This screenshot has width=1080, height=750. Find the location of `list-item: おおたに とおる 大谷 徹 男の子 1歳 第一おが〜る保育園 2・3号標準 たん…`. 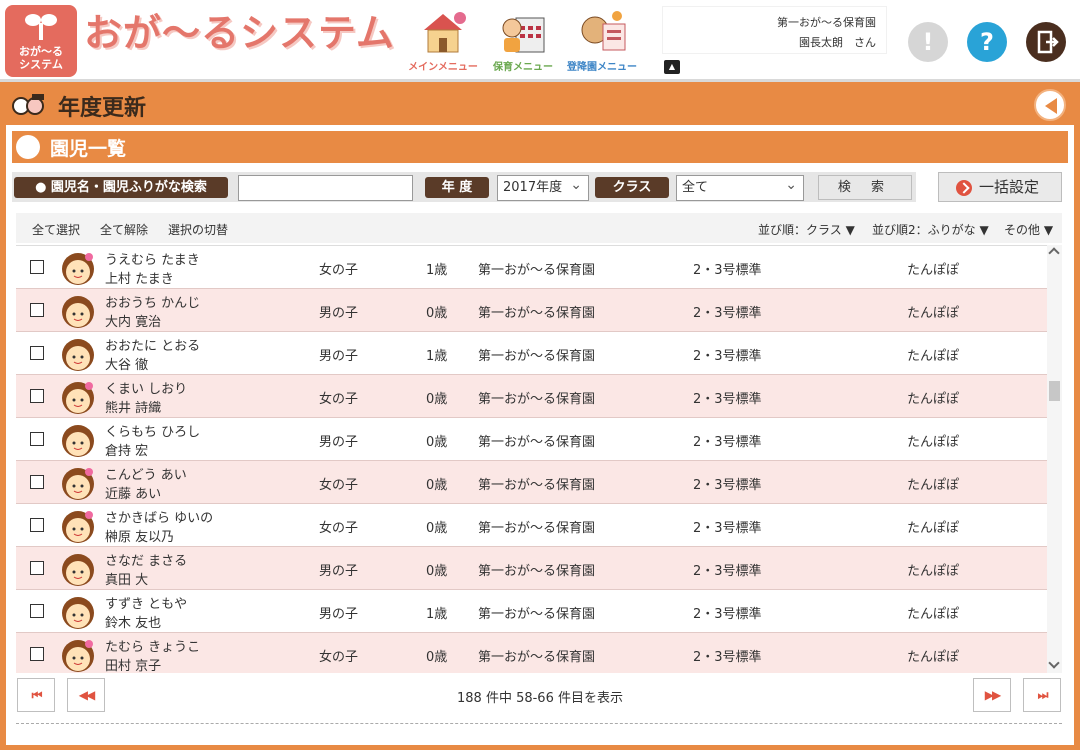

list-item: おおたに とおる 大谷 徹 男の子 1歳 第一おが〜る保育園 2・3号標準 たん… is located at coordinates (531, 353).